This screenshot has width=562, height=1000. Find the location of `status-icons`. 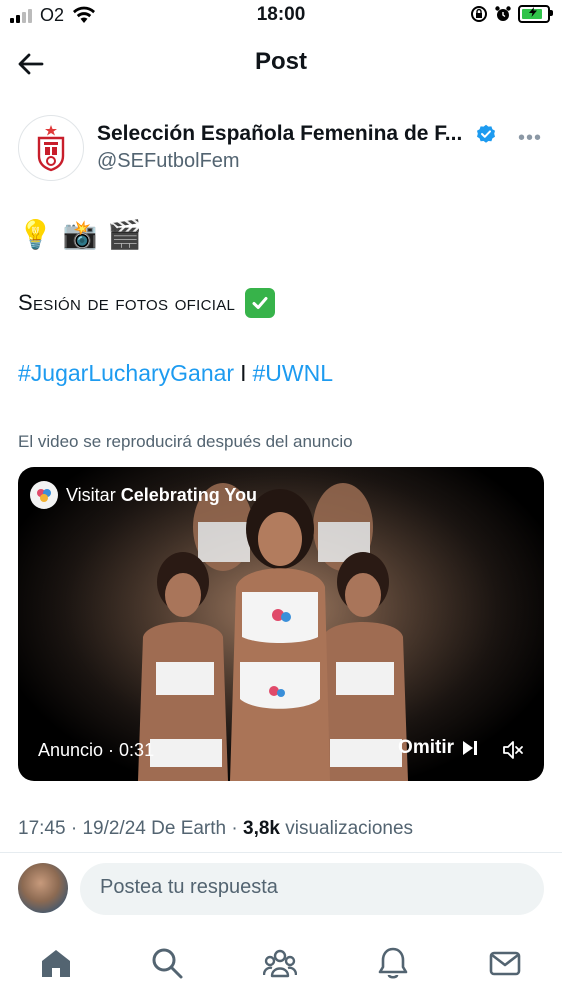

status-icons is located at coordinates (511, 14).